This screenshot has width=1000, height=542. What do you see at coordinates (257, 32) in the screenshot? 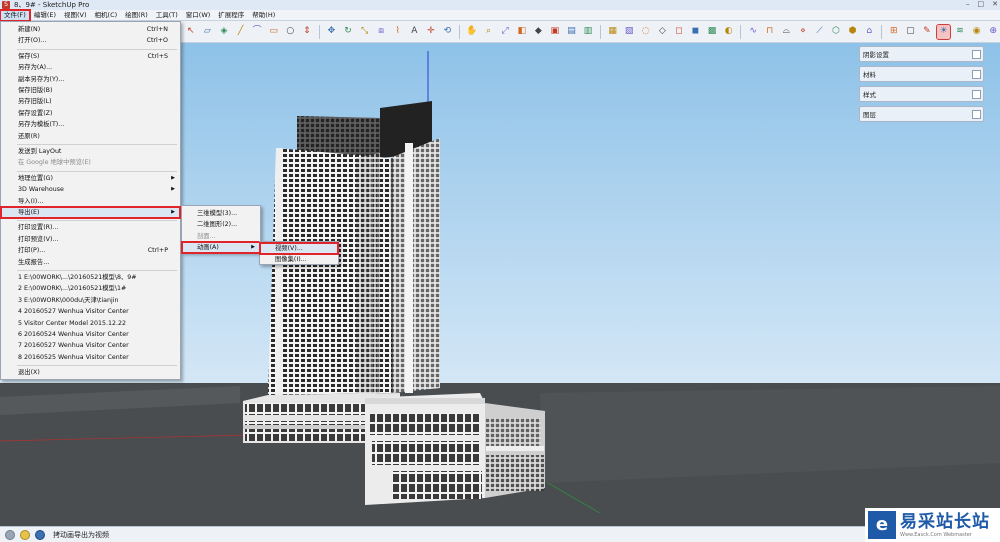
I see `arc-icon: ⌒` at bounding box center [257, 32].